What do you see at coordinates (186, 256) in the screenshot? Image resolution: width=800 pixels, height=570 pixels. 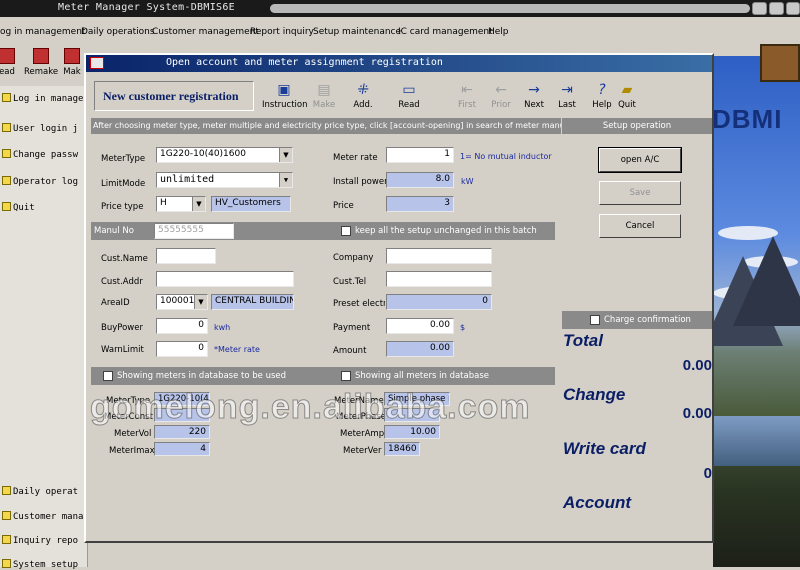 I see `cust-name-input` at bounding box center [186, 256].